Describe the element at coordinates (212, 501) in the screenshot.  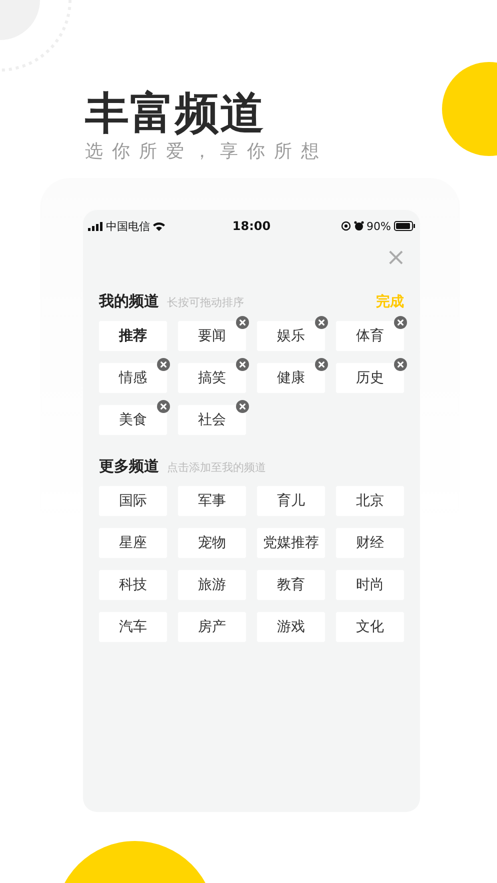
I see `channel-tag: 军事` at that location.